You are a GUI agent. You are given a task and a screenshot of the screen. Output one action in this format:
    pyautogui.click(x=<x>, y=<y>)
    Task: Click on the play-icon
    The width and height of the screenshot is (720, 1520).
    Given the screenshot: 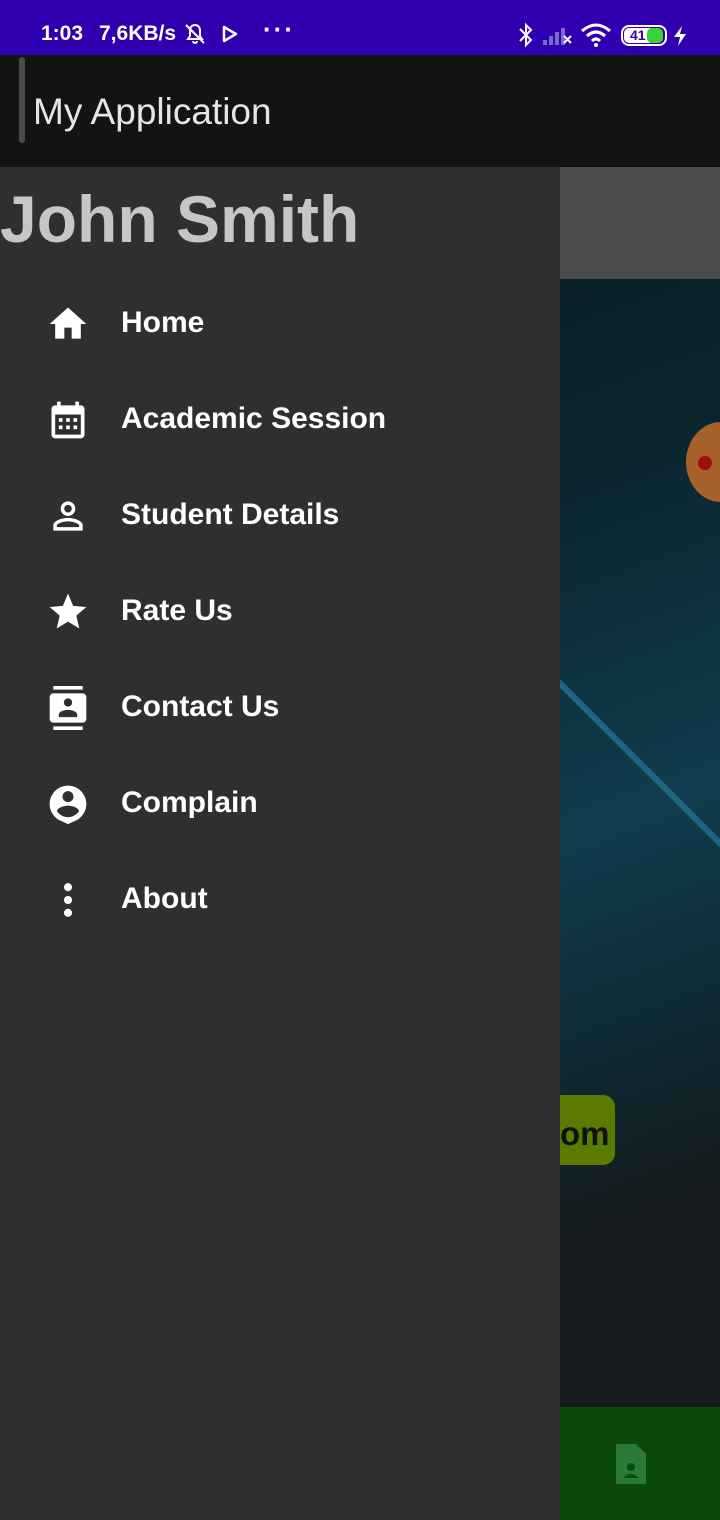 What is the action you would take?
    pyautogui.click(x=230, y=34)
    